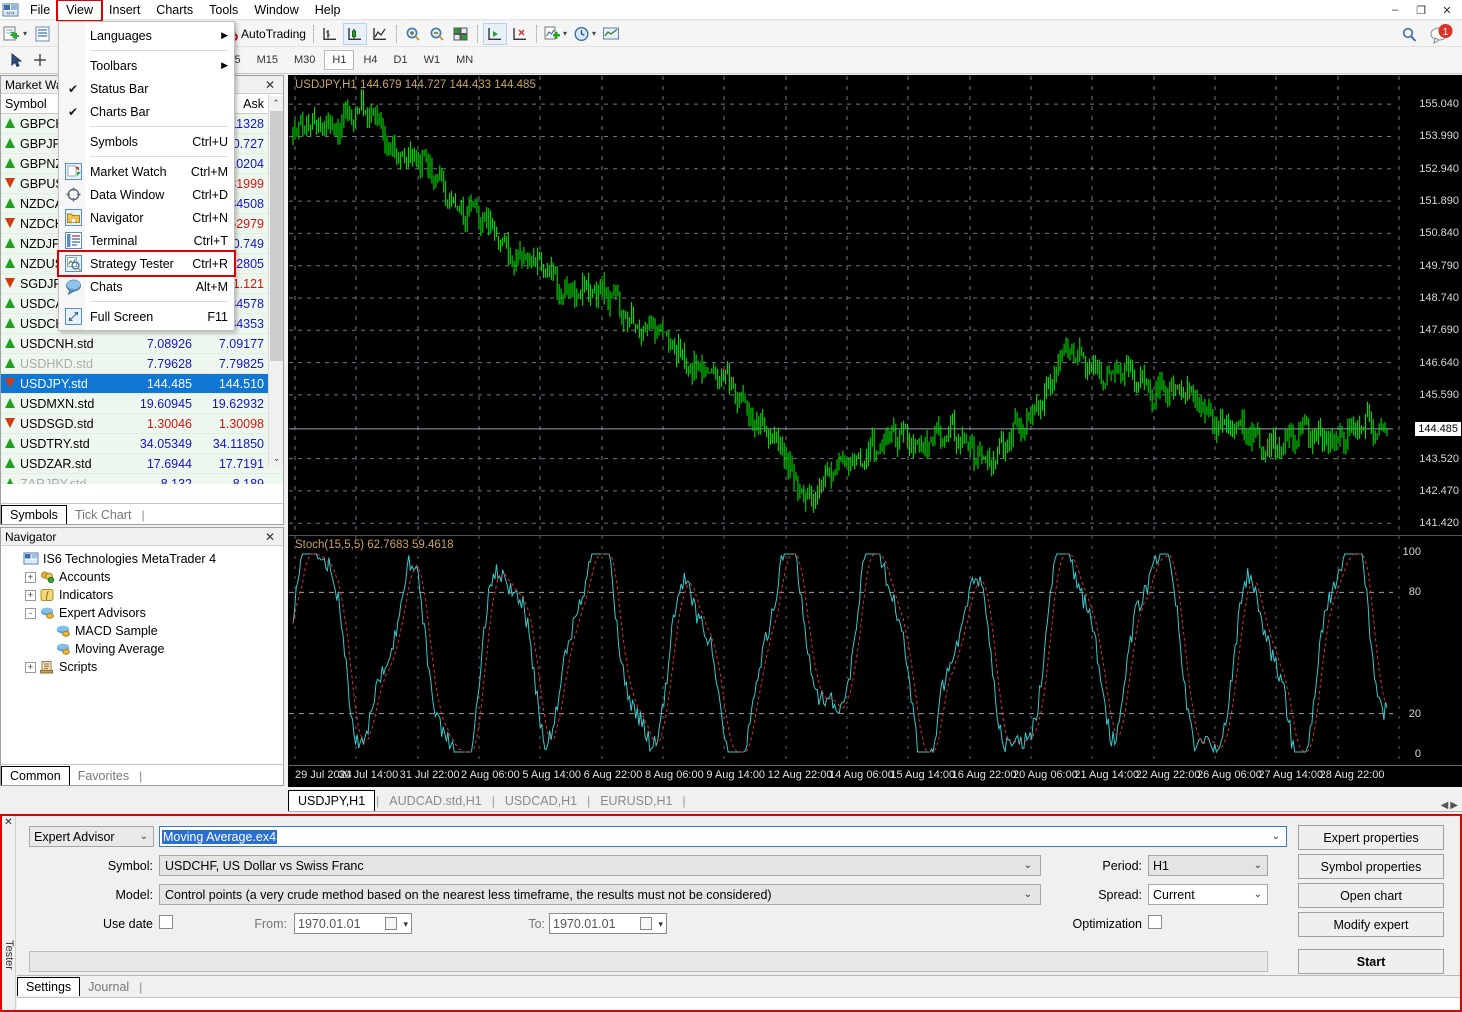 Image resolution: width=1462 pixels, height=1012 pixels. Describe the element at coordinates (1371, 924) in the screenshot. I see `modify-expert-button: Modify expert` at that location.